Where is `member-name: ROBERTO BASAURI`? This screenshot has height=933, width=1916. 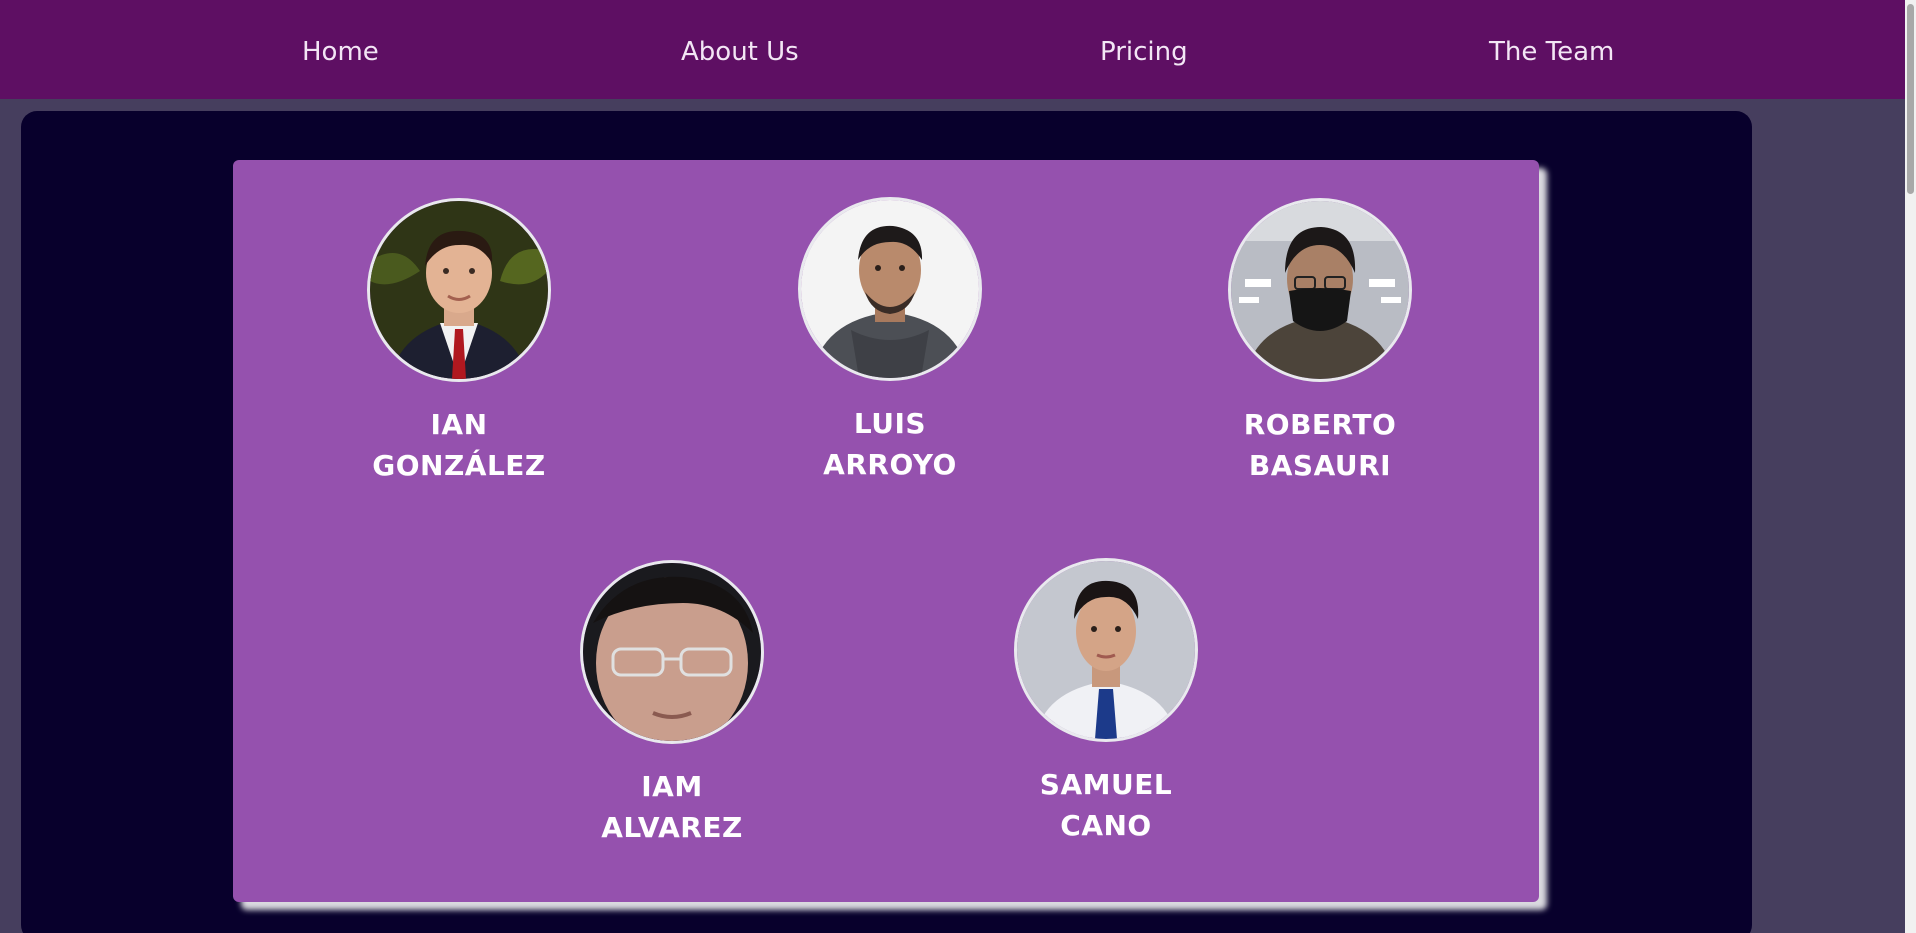
member-name: ROBERTO BASAURI is located at coordinates (1320, 445).